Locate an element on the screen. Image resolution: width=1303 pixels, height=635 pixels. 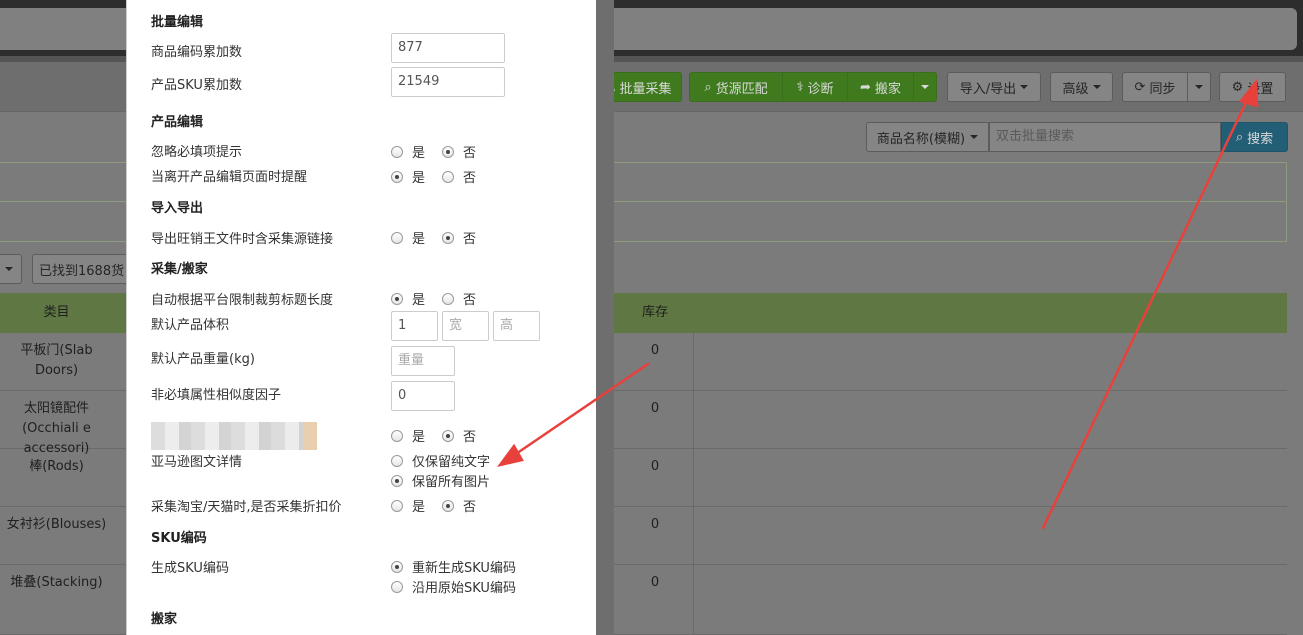
volume-height-input: 高 is located at coordinates (516, 326).